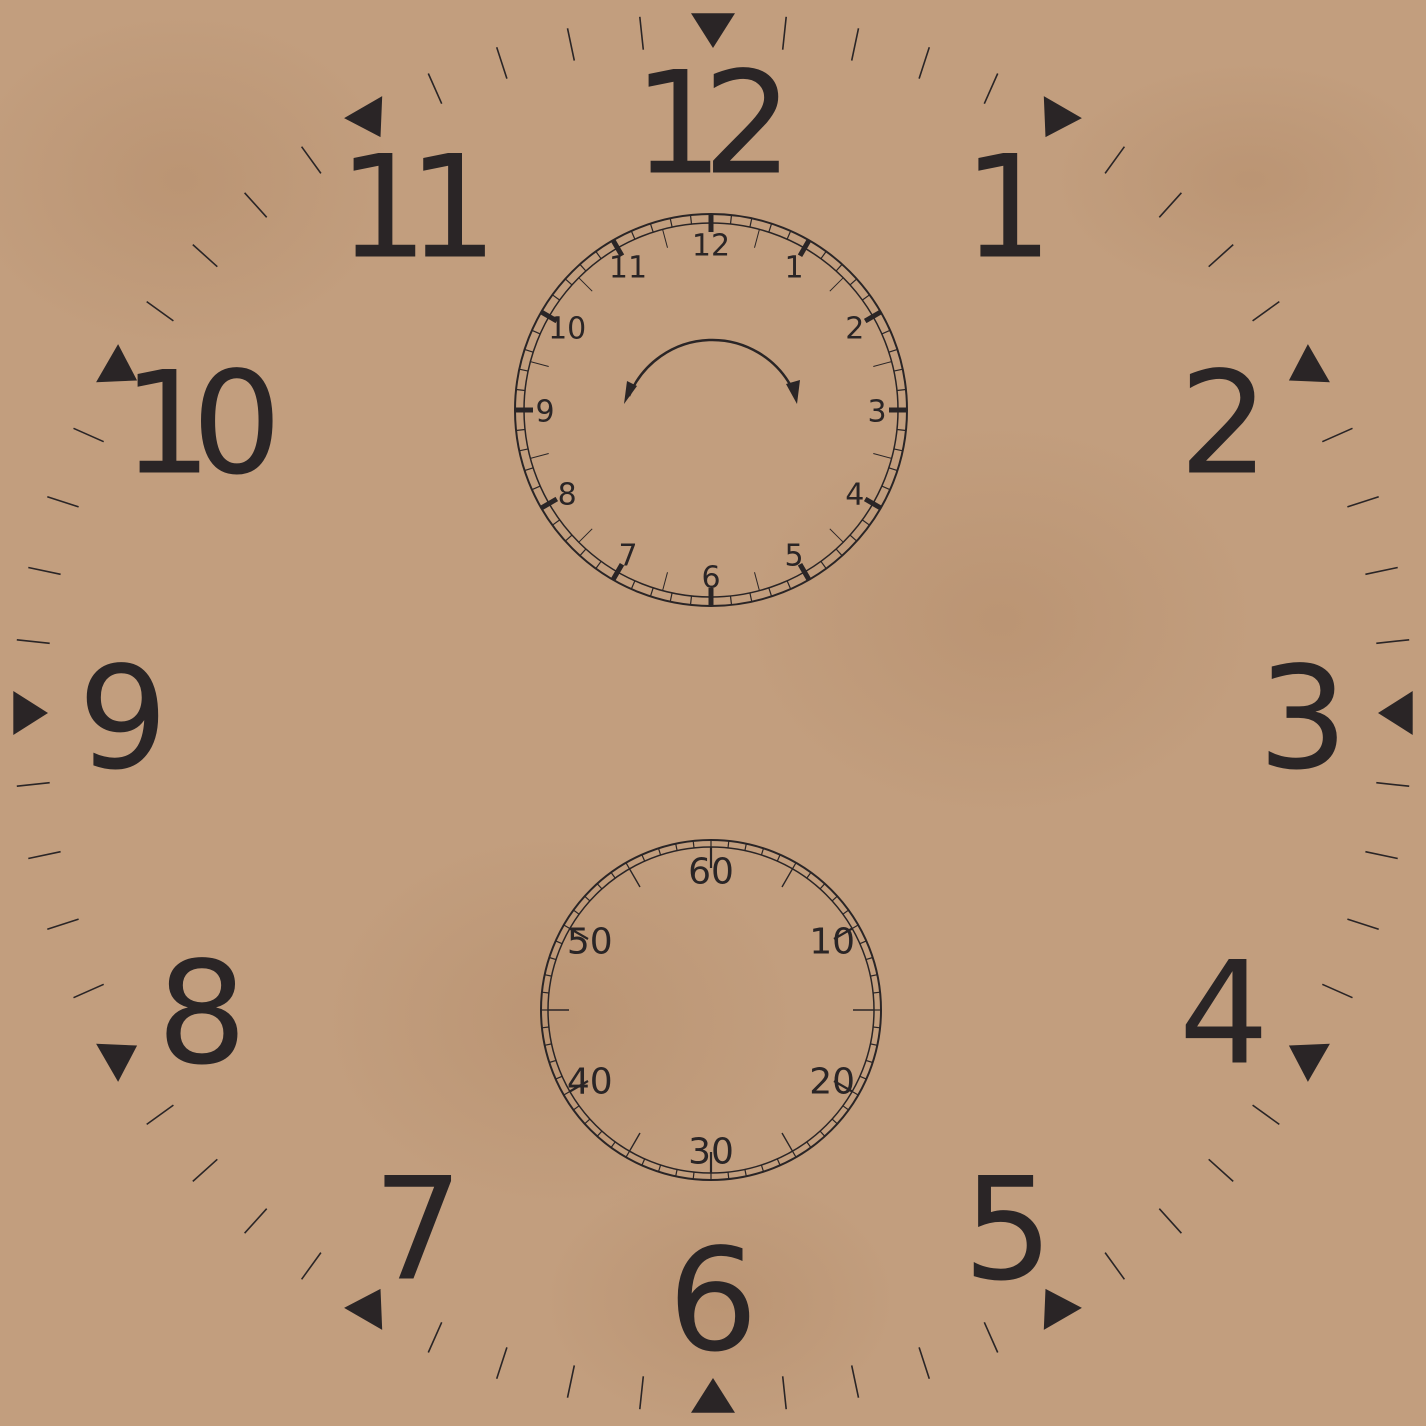 The image size is (1426, 1426). Describe the element at coordinates (202, 424) in the screenshot. I see `main-numeral-10: 10` at that location.